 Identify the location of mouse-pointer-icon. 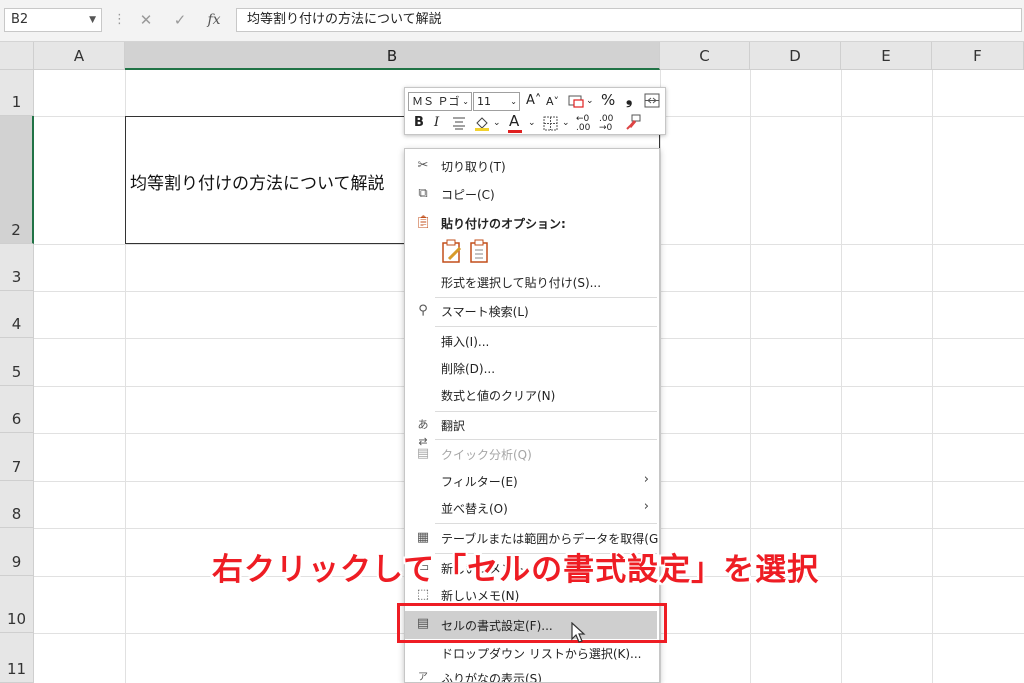
(578, 632).